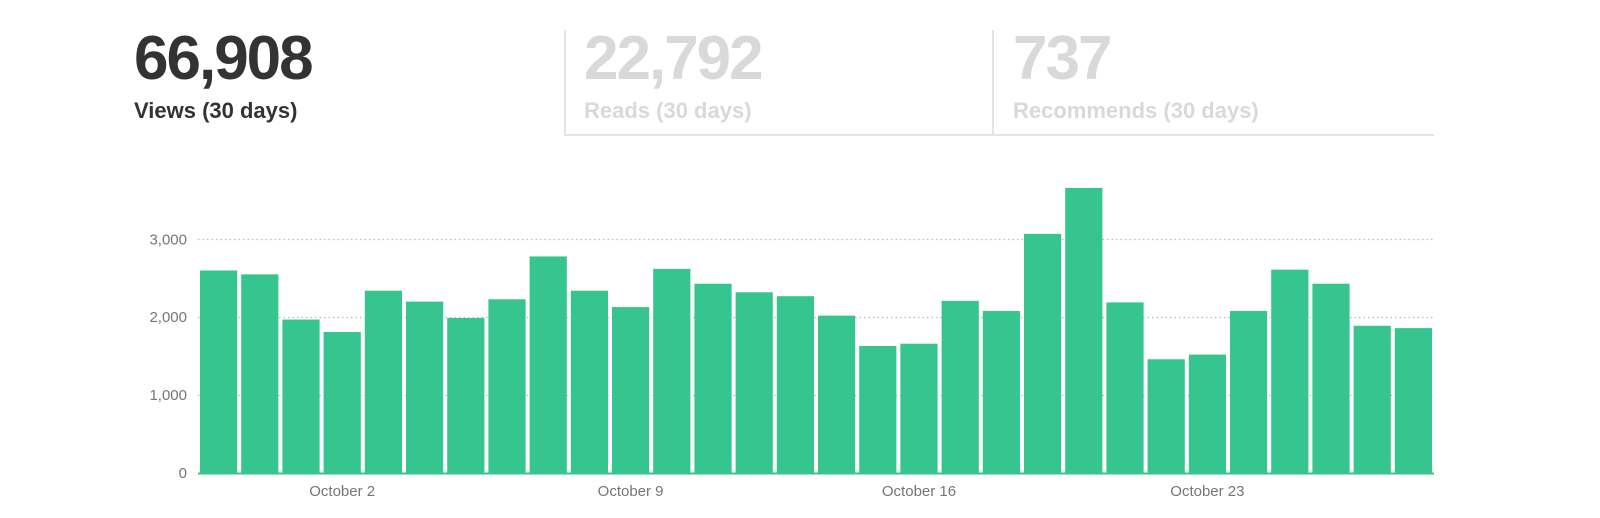  I want to click on y-tick-label: 1,000, so click(168, 395).